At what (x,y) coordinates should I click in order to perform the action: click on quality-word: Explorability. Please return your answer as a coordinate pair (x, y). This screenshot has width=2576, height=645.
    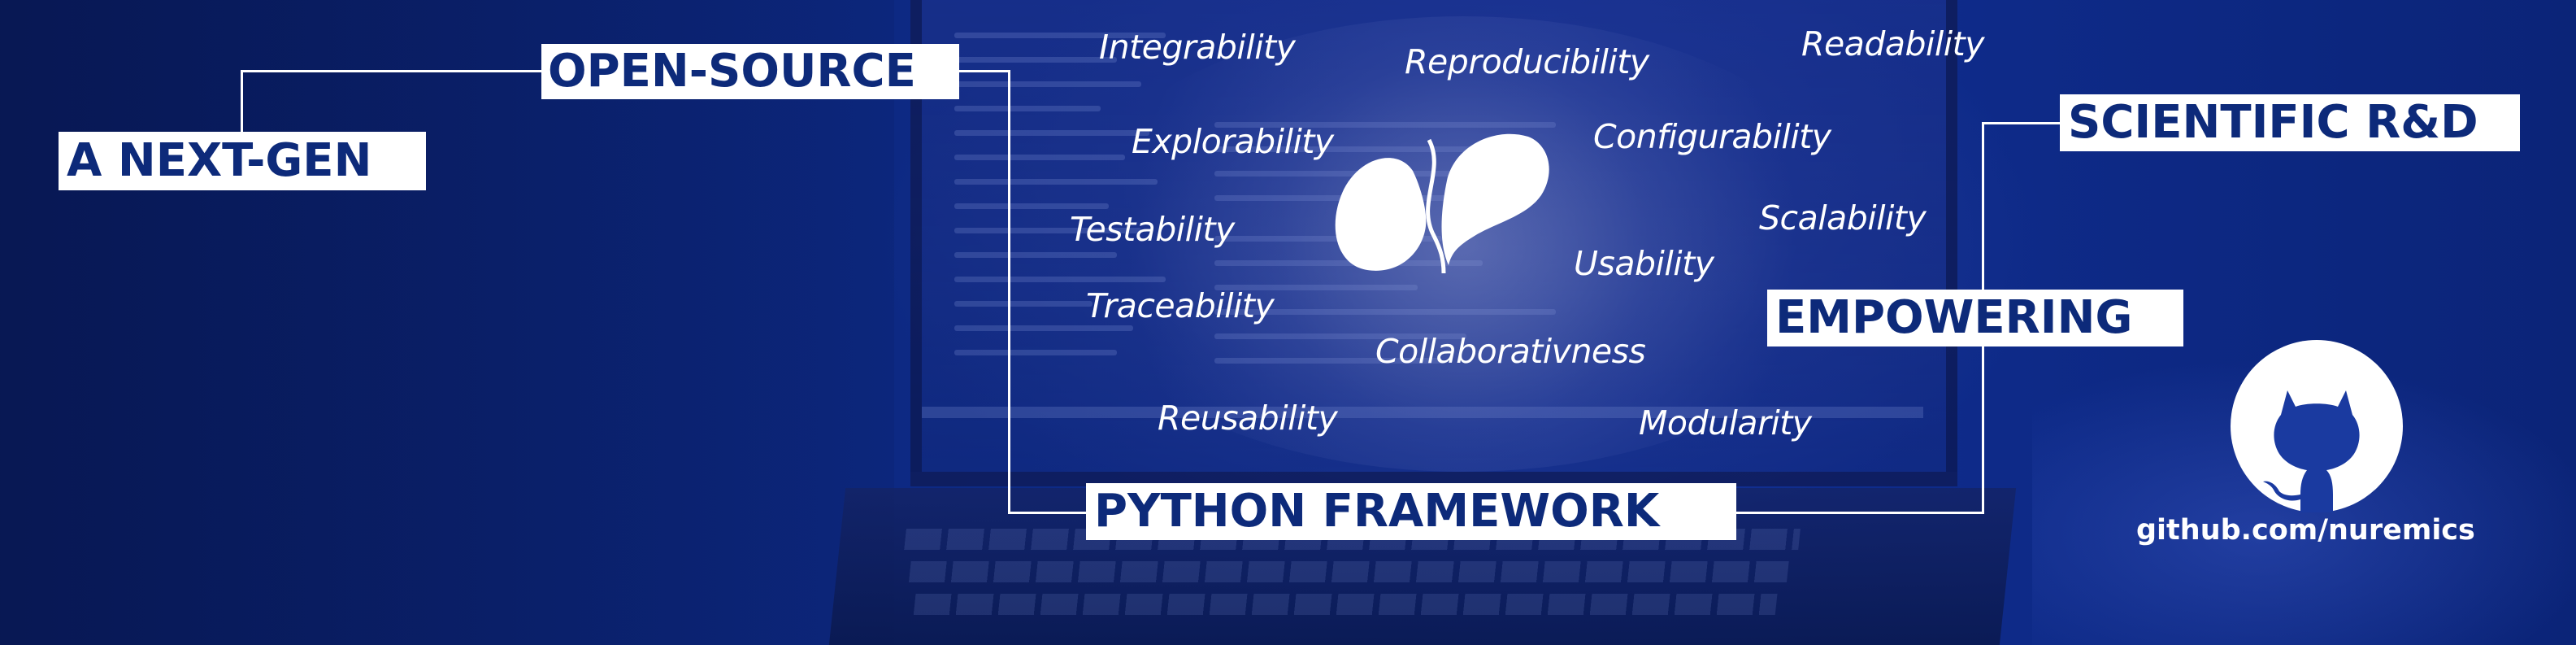
    Looking at the image, I should click on (1233, 141).